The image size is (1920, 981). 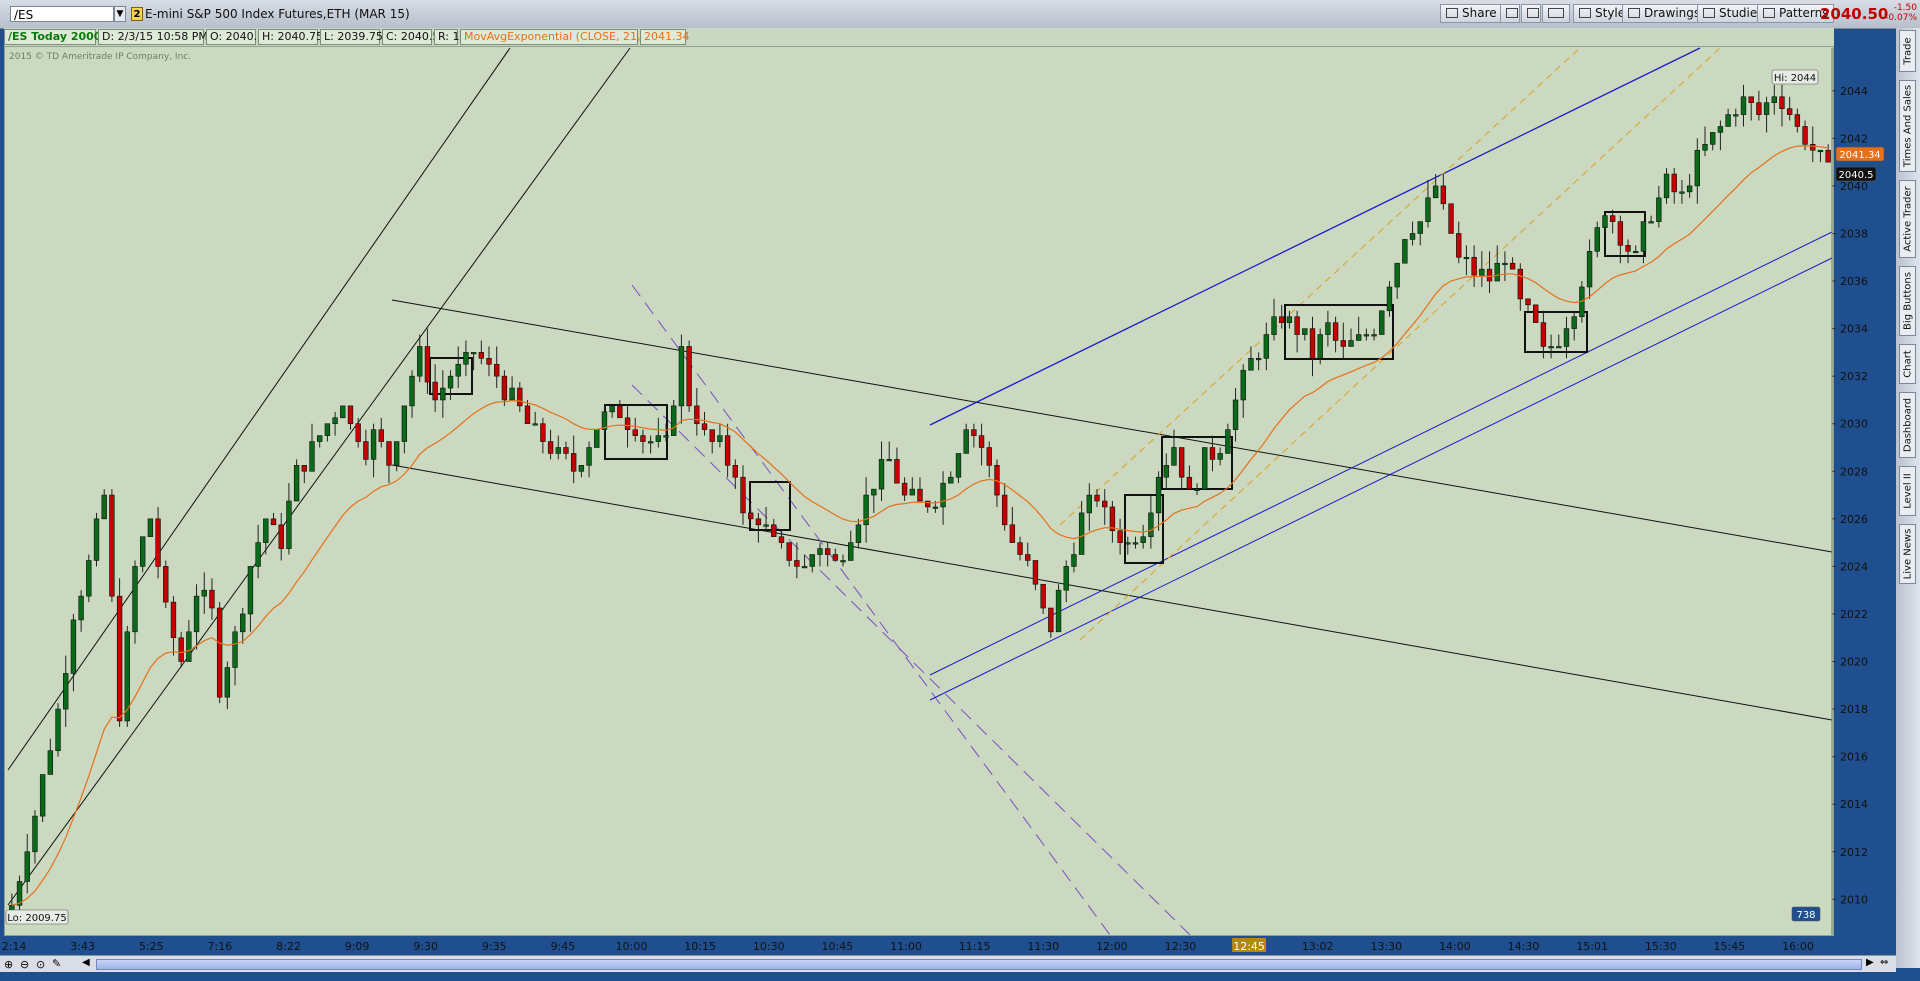 I want to click on sidebar-tab-level-ii: Level II, so click(x=1907, y=491).